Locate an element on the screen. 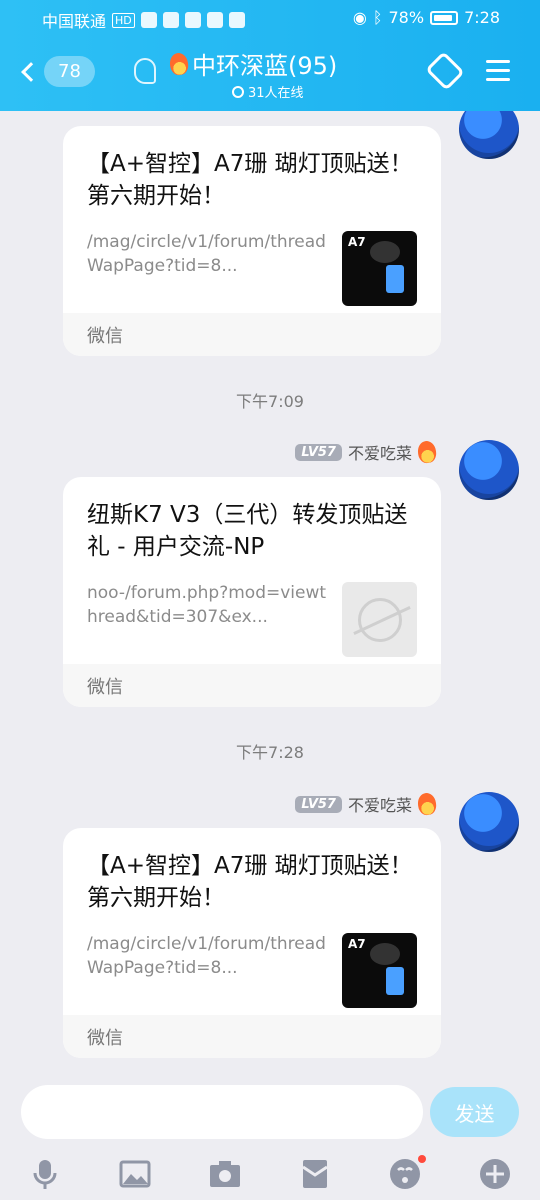 This screenshot has width=540, height=1200. timestamp: 下午7:28 is located at coordinates (270, 752).